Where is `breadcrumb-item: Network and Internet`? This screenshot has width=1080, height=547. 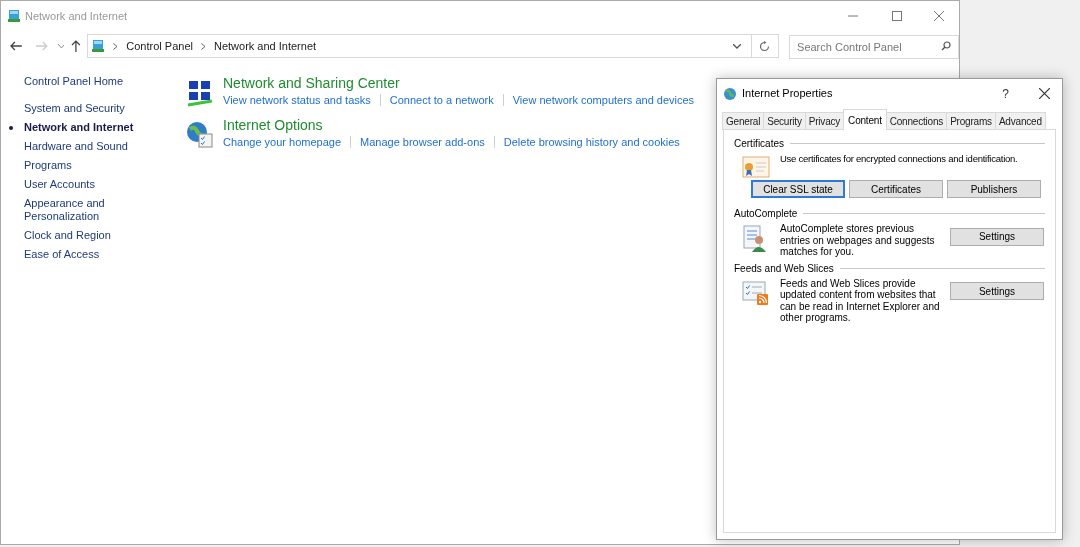 breadcrumb-item: Network and Internet is located at coordinates (265, 46).